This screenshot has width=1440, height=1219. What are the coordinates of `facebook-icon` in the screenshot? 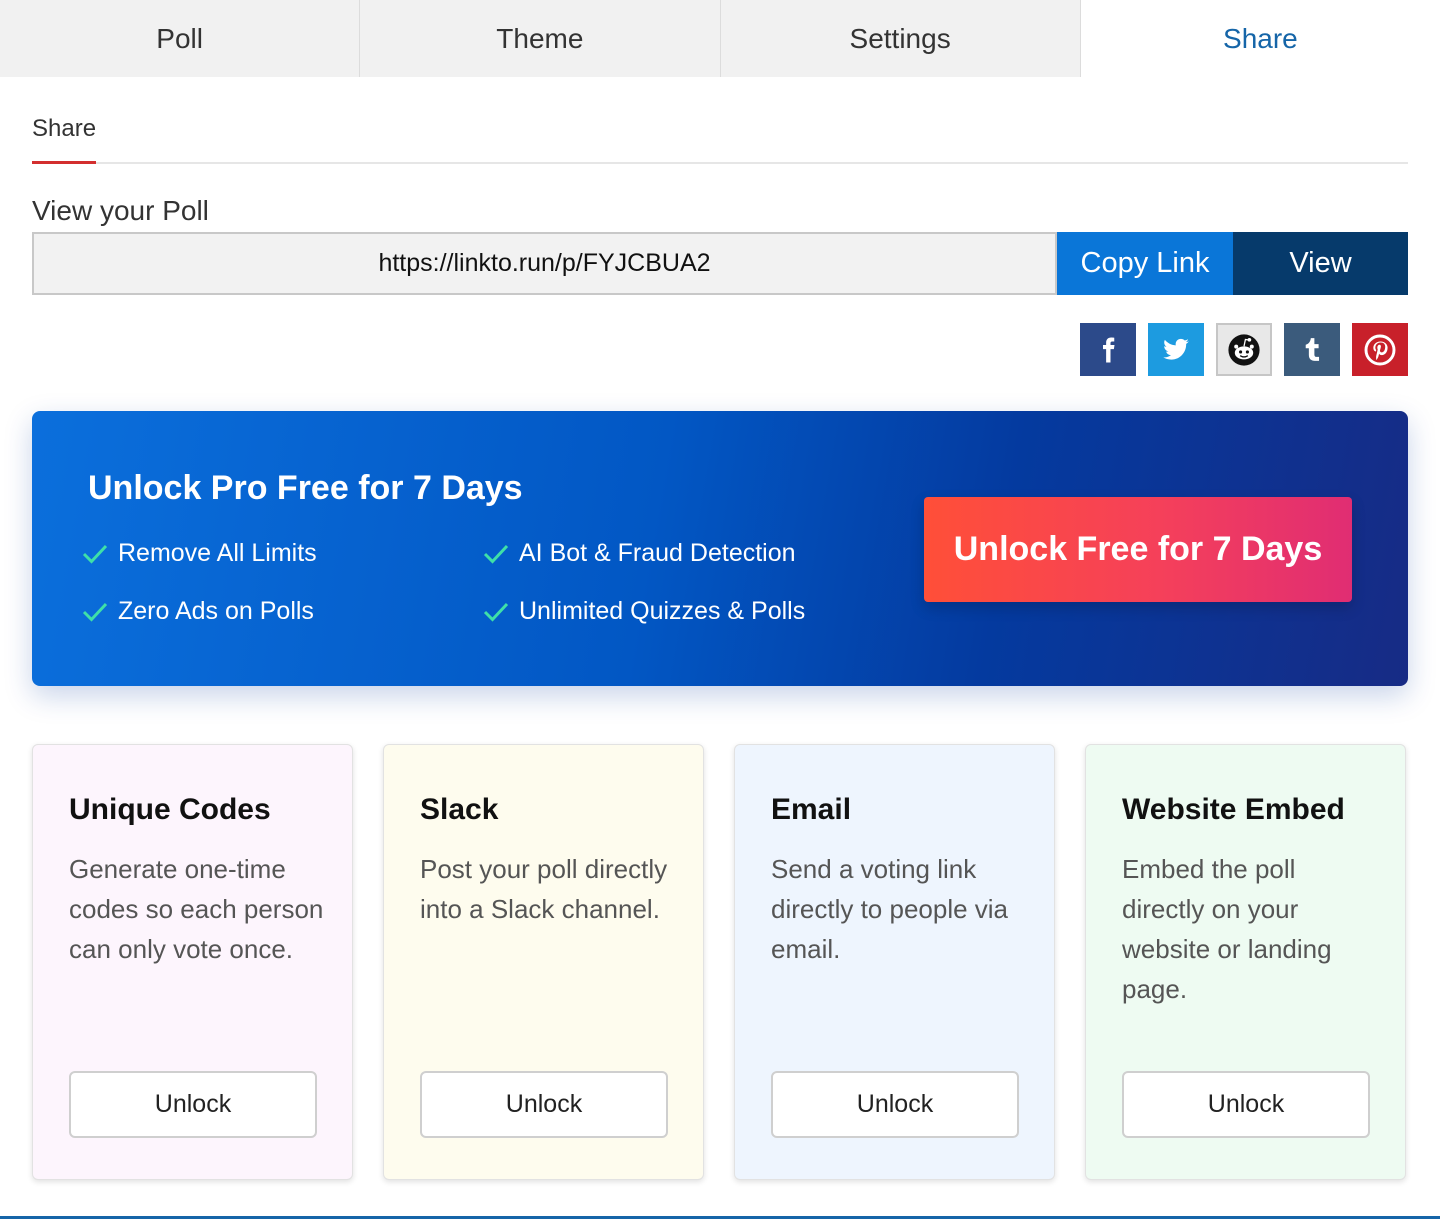 It's located at (1108, 349).